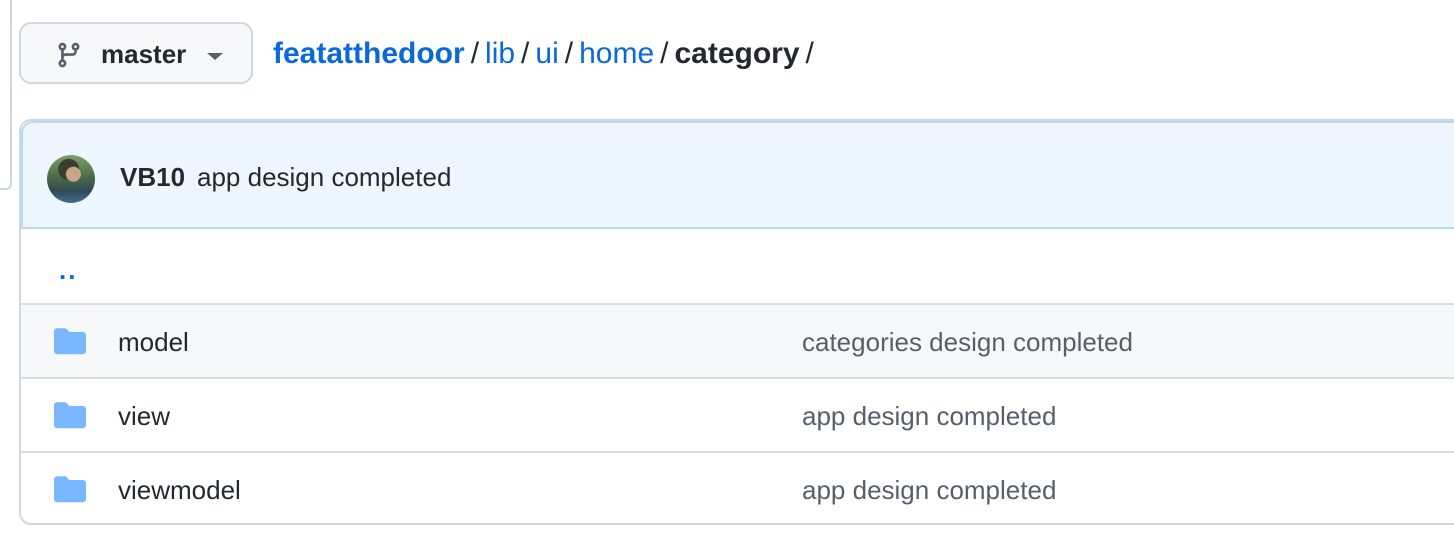 The width and height of the screenshot is (1454, 550). I want to click on chevron-down-icon, so click(215, 56).